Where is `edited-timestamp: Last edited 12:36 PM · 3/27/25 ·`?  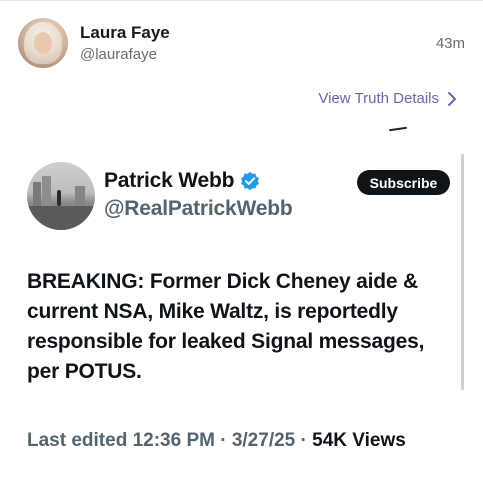 edited-timestamp: Last edited 12:36 PM · 3/27/25 · is located at coordinates (167, 440).